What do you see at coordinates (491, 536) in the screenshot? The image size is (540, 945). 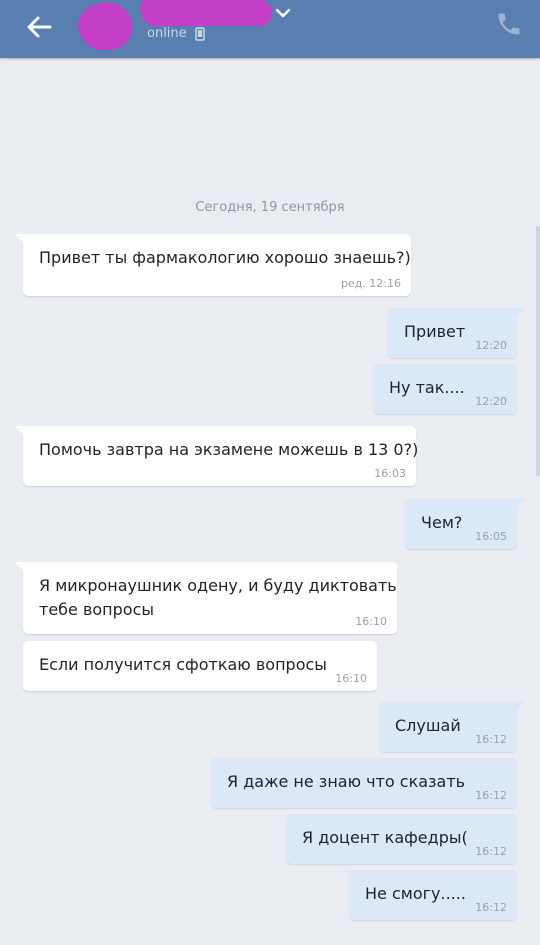 I see `message-time: 16:05` at bounding box center [491, 536].